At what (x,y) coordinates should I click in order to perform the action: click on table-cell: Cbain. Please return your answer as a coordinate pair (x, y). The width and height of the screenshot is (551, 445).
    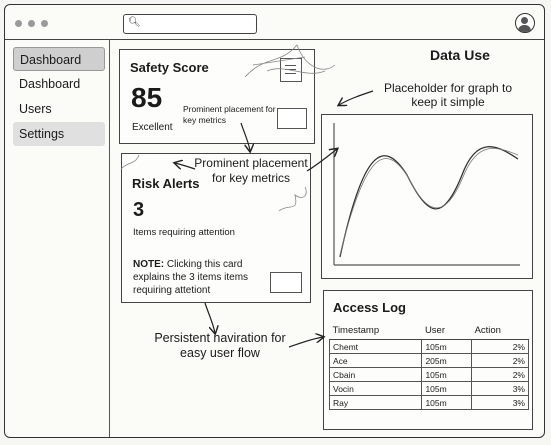
    Looking at the image, I should click on (375, 374).